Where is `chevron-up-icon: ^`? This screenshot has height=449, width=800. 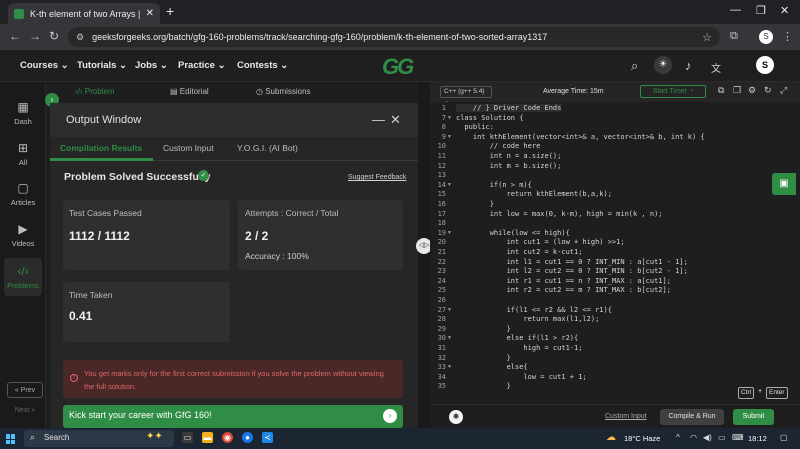
chevron-up-icon: ^ is located at coordinates (678, 437).